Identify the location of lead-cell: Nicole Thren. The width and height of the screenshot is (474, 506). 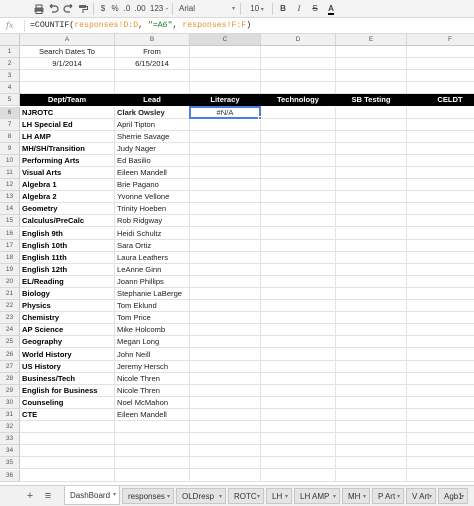
(152, 390).